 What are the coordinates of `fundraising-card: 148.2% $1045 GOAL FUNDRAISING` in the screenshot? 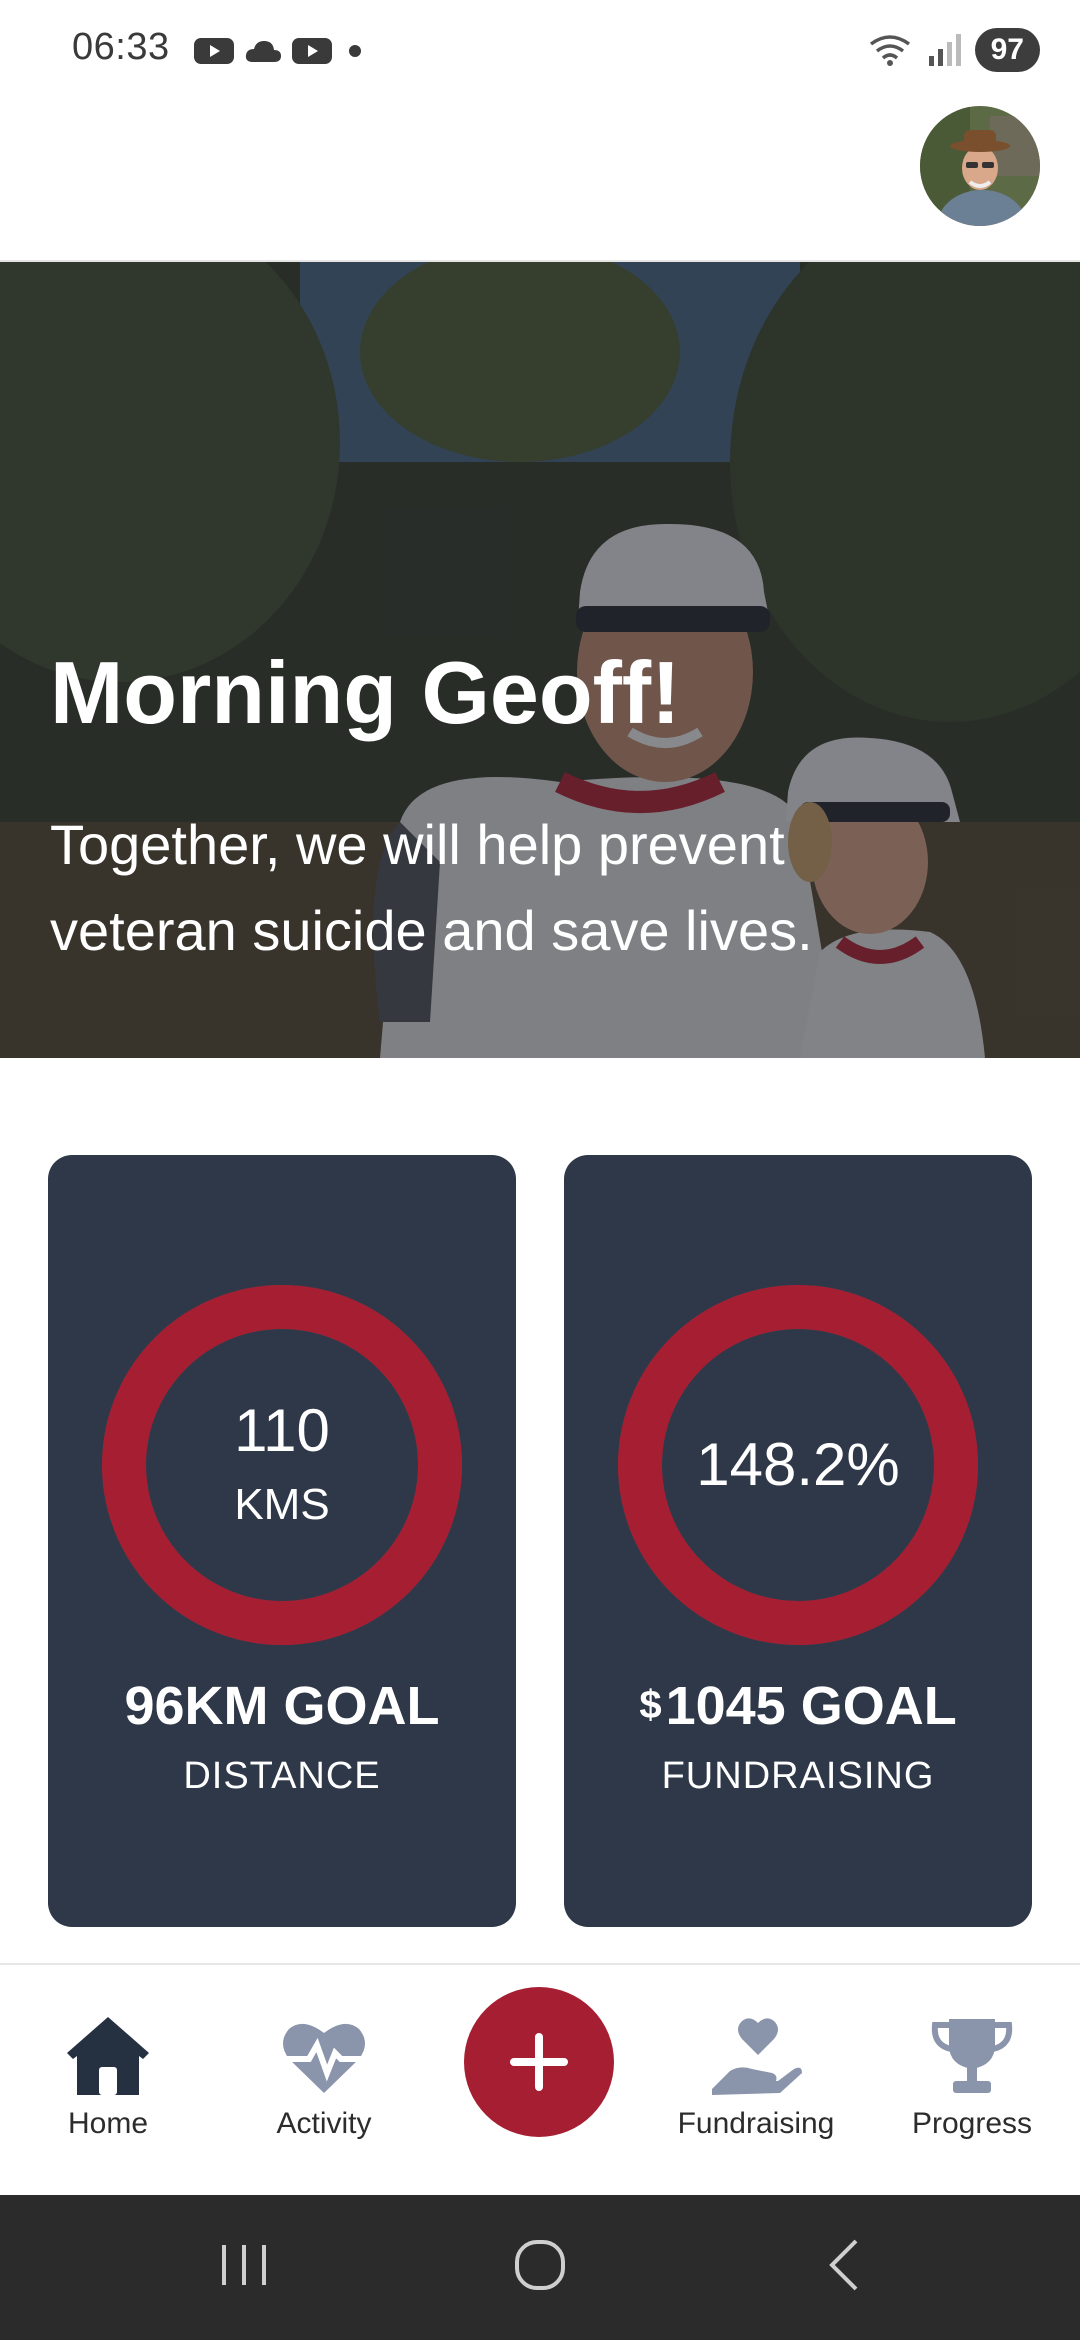 It's located at (798, 1541).